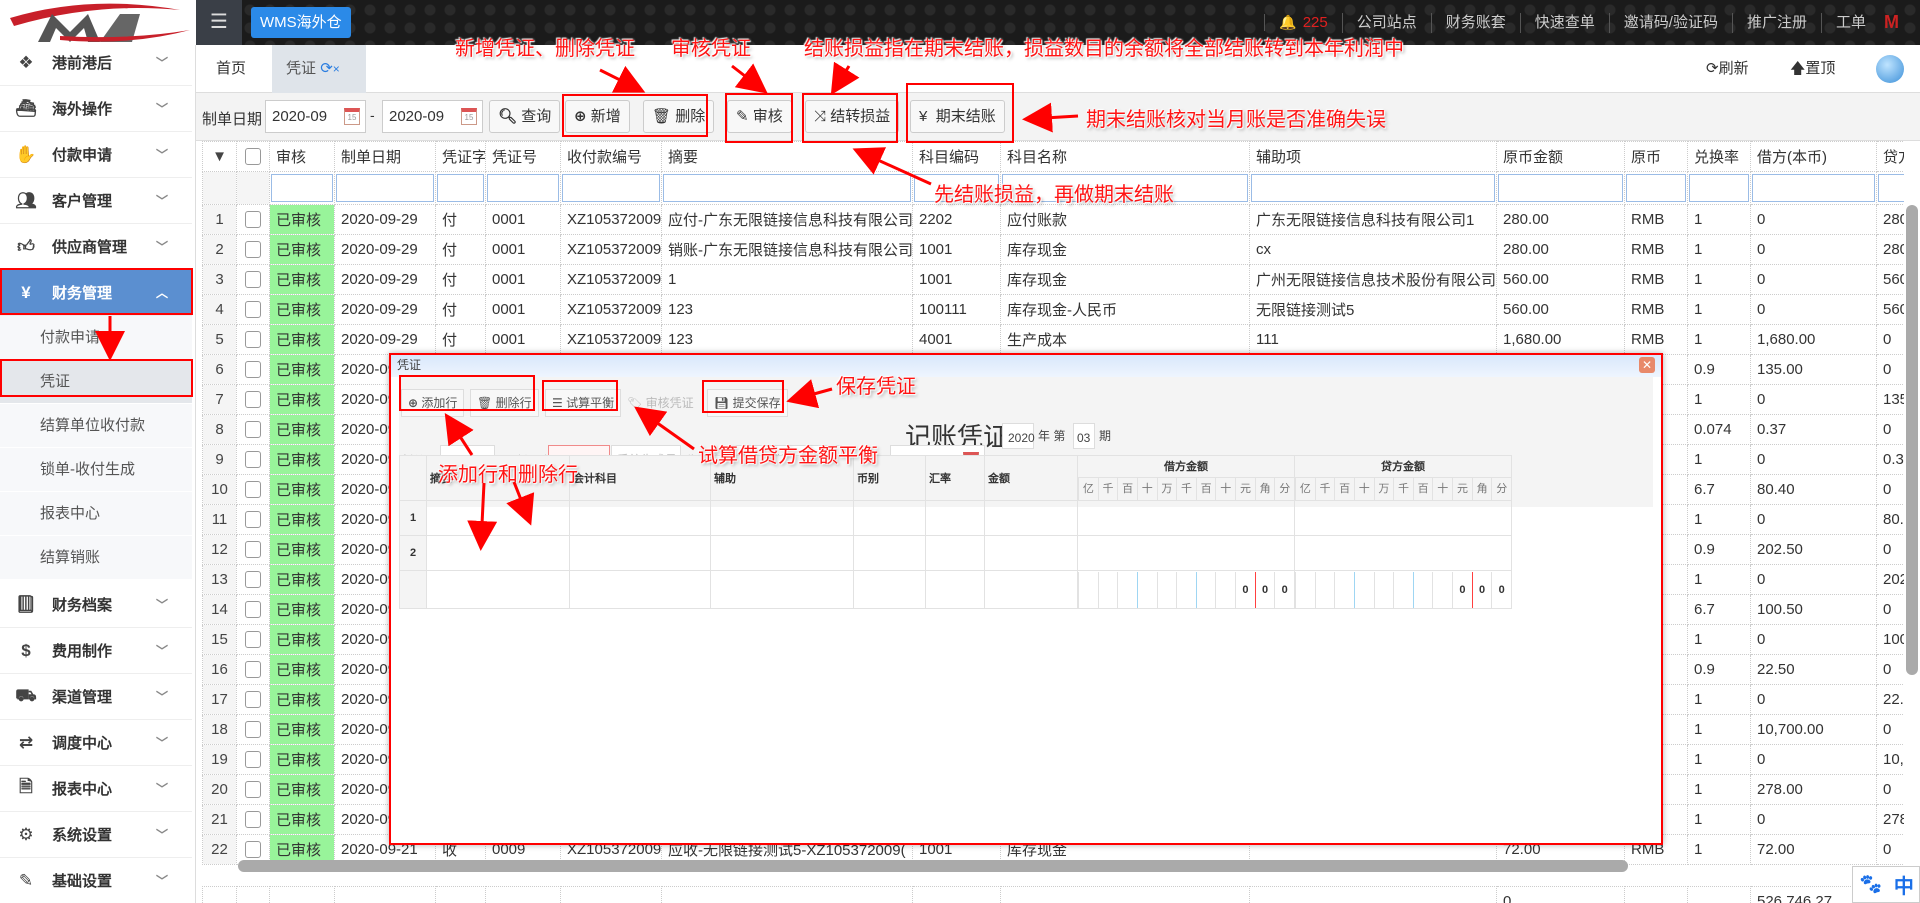 The width and height of the screenshot is (1920, 903). What do you see at coordinates (253, 157) in the screenshot?
I see `select-all-checkbox` at bounding box center [253, 157].